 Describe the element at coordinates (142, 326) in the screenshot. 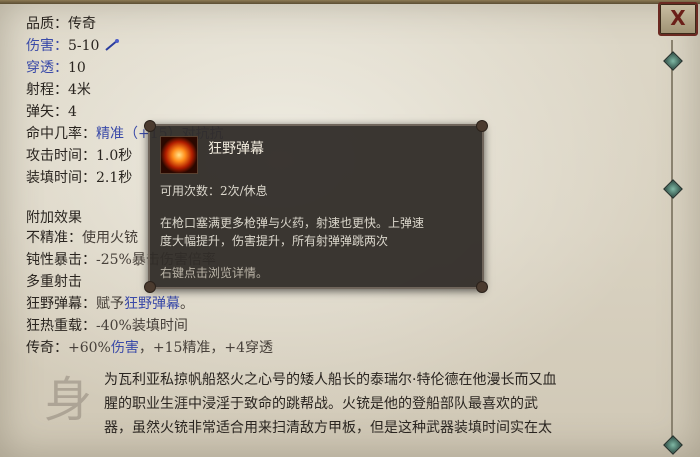

I see `effect-value: -40%装填时间` at that location.